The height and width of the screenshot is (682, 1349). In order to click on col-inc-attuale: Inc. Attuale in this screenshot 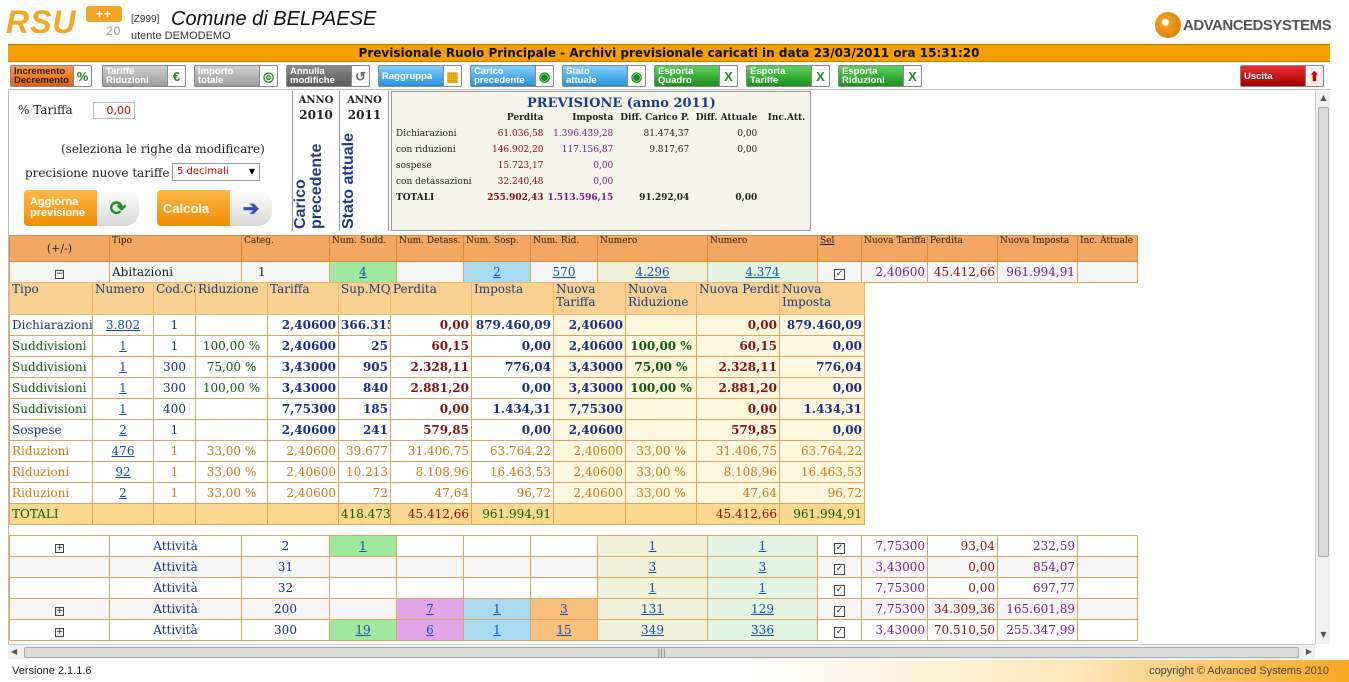, I will do `click(1107, 248)`.